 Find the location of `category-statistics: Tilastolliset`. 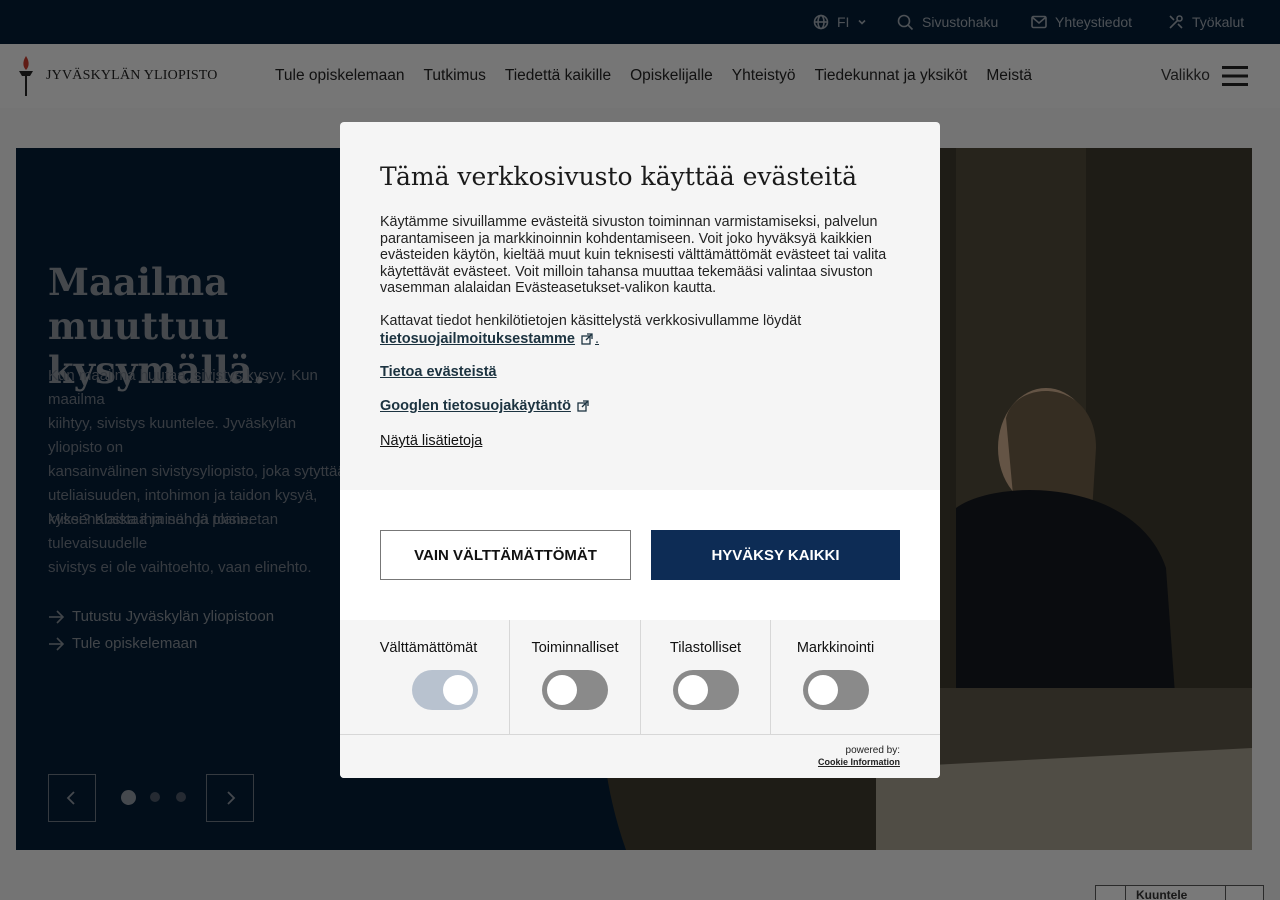

category-statistics: Tilastolliset is located at coordinates (706, 677).